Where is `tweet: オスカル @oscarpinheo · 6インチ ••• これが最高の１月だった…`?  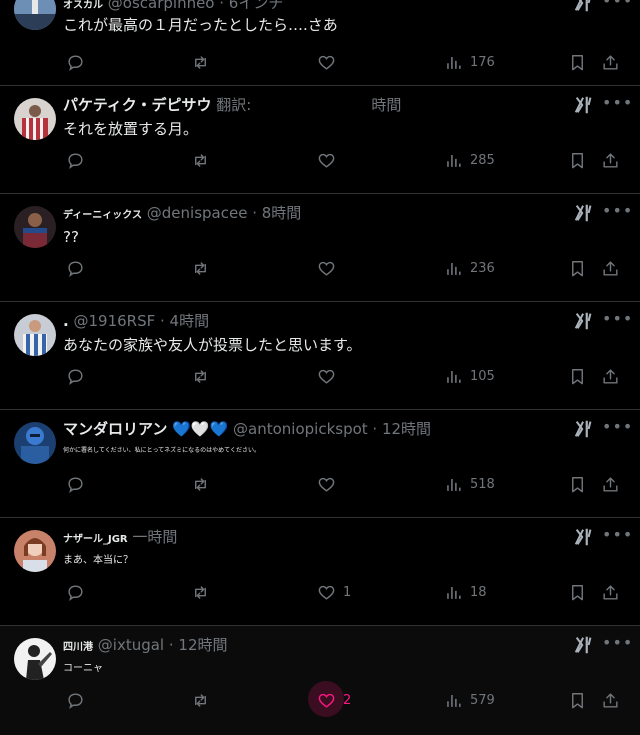
tweet: オスカル @oscarpinheo · 6インチ ••• これが最高の１月だった… is located at coordinates (320, 43).